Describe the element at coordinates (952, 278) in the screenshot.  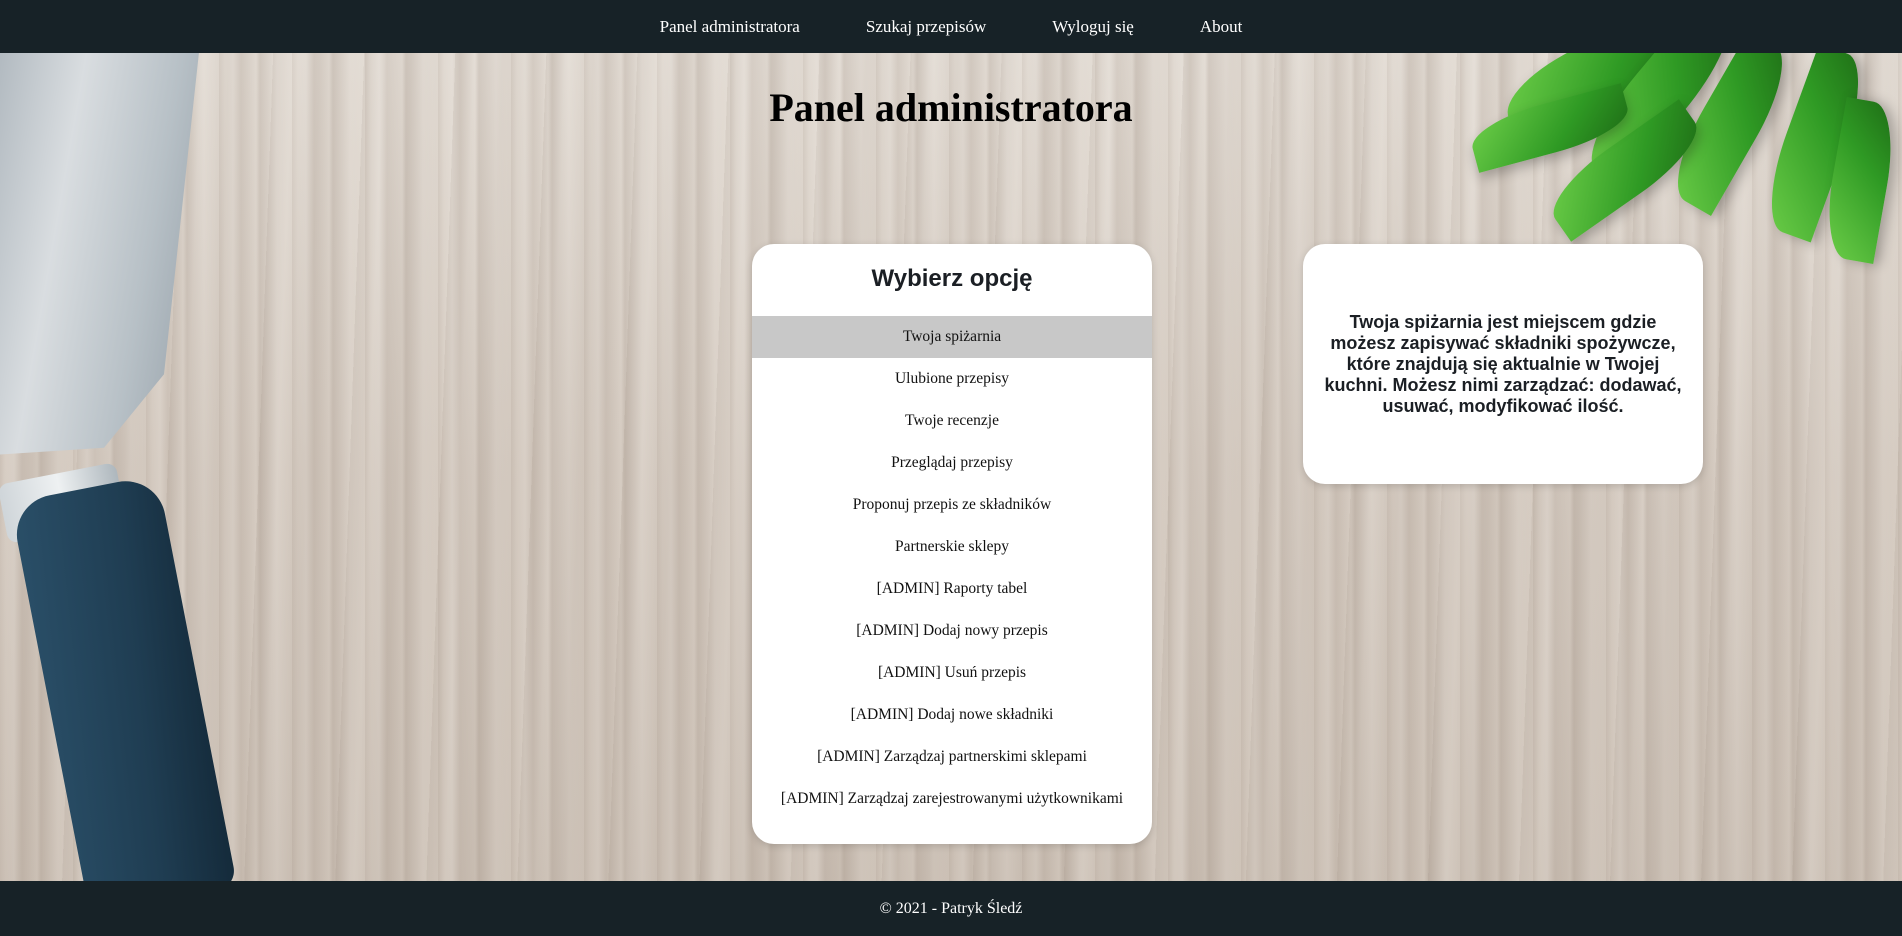
I see `menu-heading: Wybierz opcję` at that location.